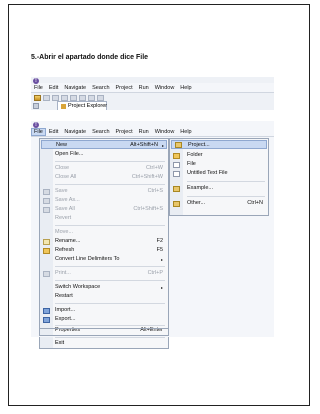 Image resolution: width=320 pixels, height=414 pixels. Describe the element at coordinates (110, 287) in the screenshot. I see `menu-item-switch-workspace: Switch Workspace ▸` at that location.